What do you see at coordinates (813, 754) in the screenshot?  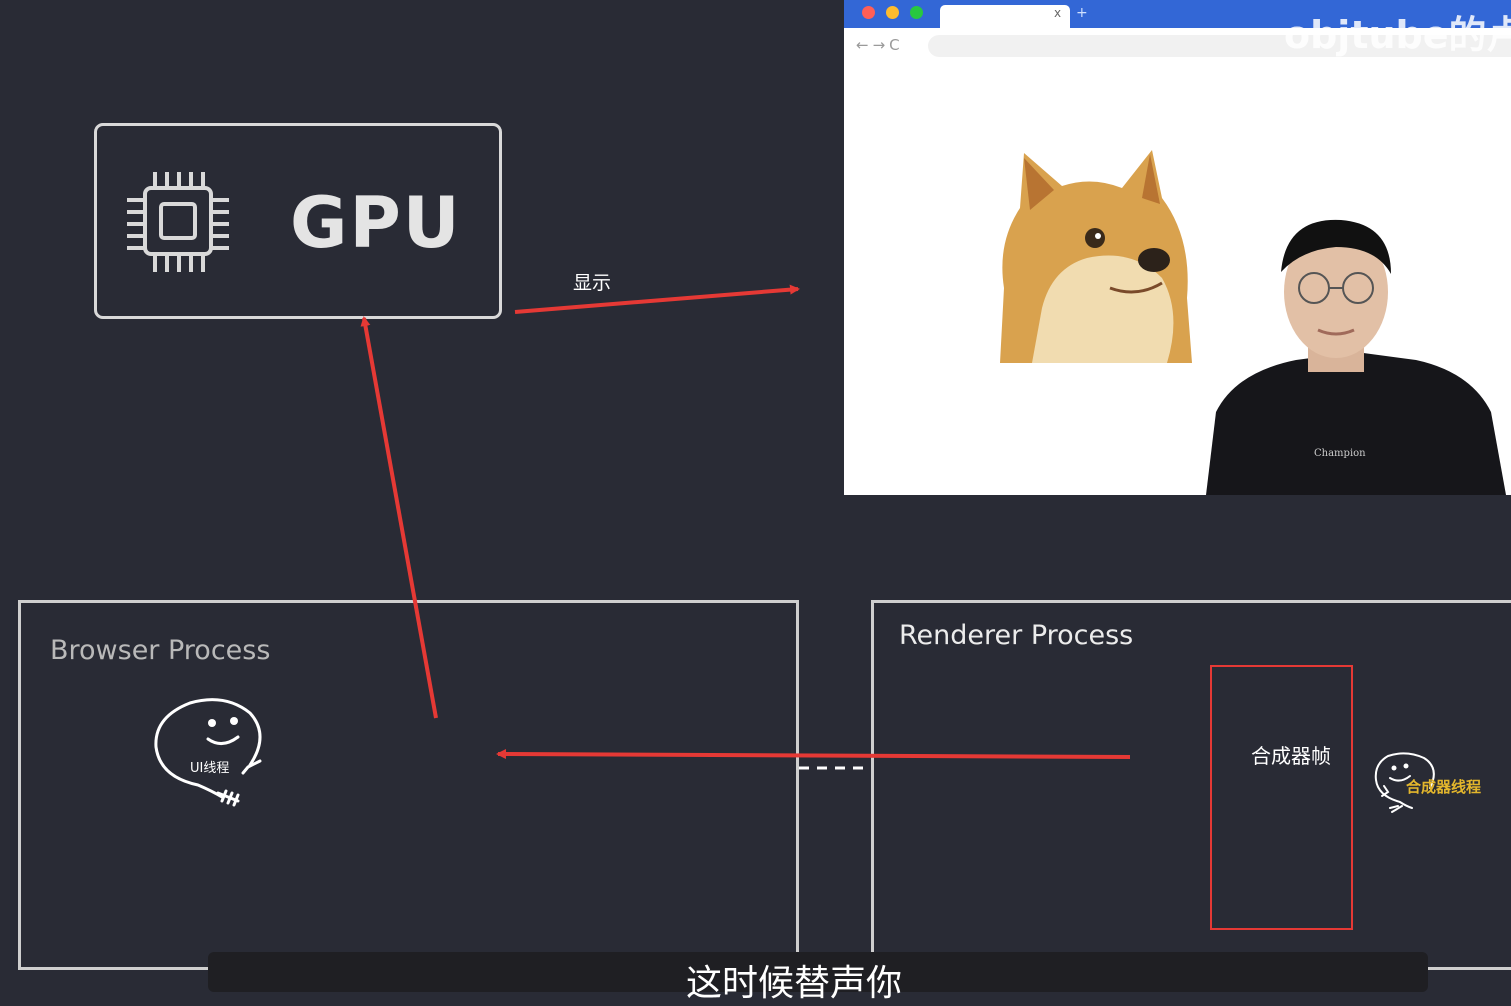 I see `arrow-frame-to-browser` at bounding box center [813, 754].